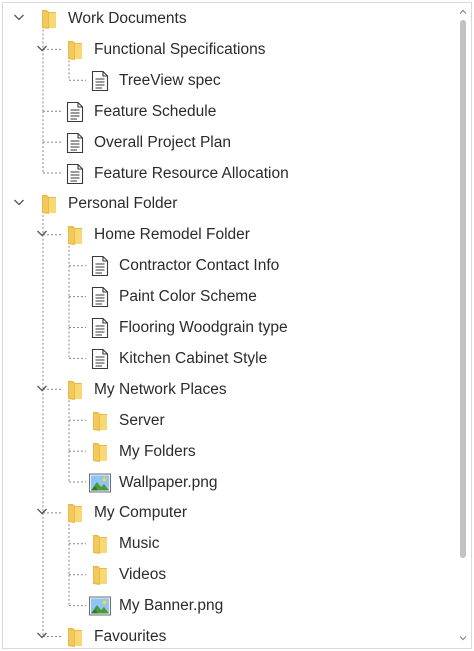 This screenshot has width=474, height=651. What do you see at coordinates (188, 297) in the screenshot?
I see `tree-node-label: Paint Color Scheme` at bounding box center [188, 297].